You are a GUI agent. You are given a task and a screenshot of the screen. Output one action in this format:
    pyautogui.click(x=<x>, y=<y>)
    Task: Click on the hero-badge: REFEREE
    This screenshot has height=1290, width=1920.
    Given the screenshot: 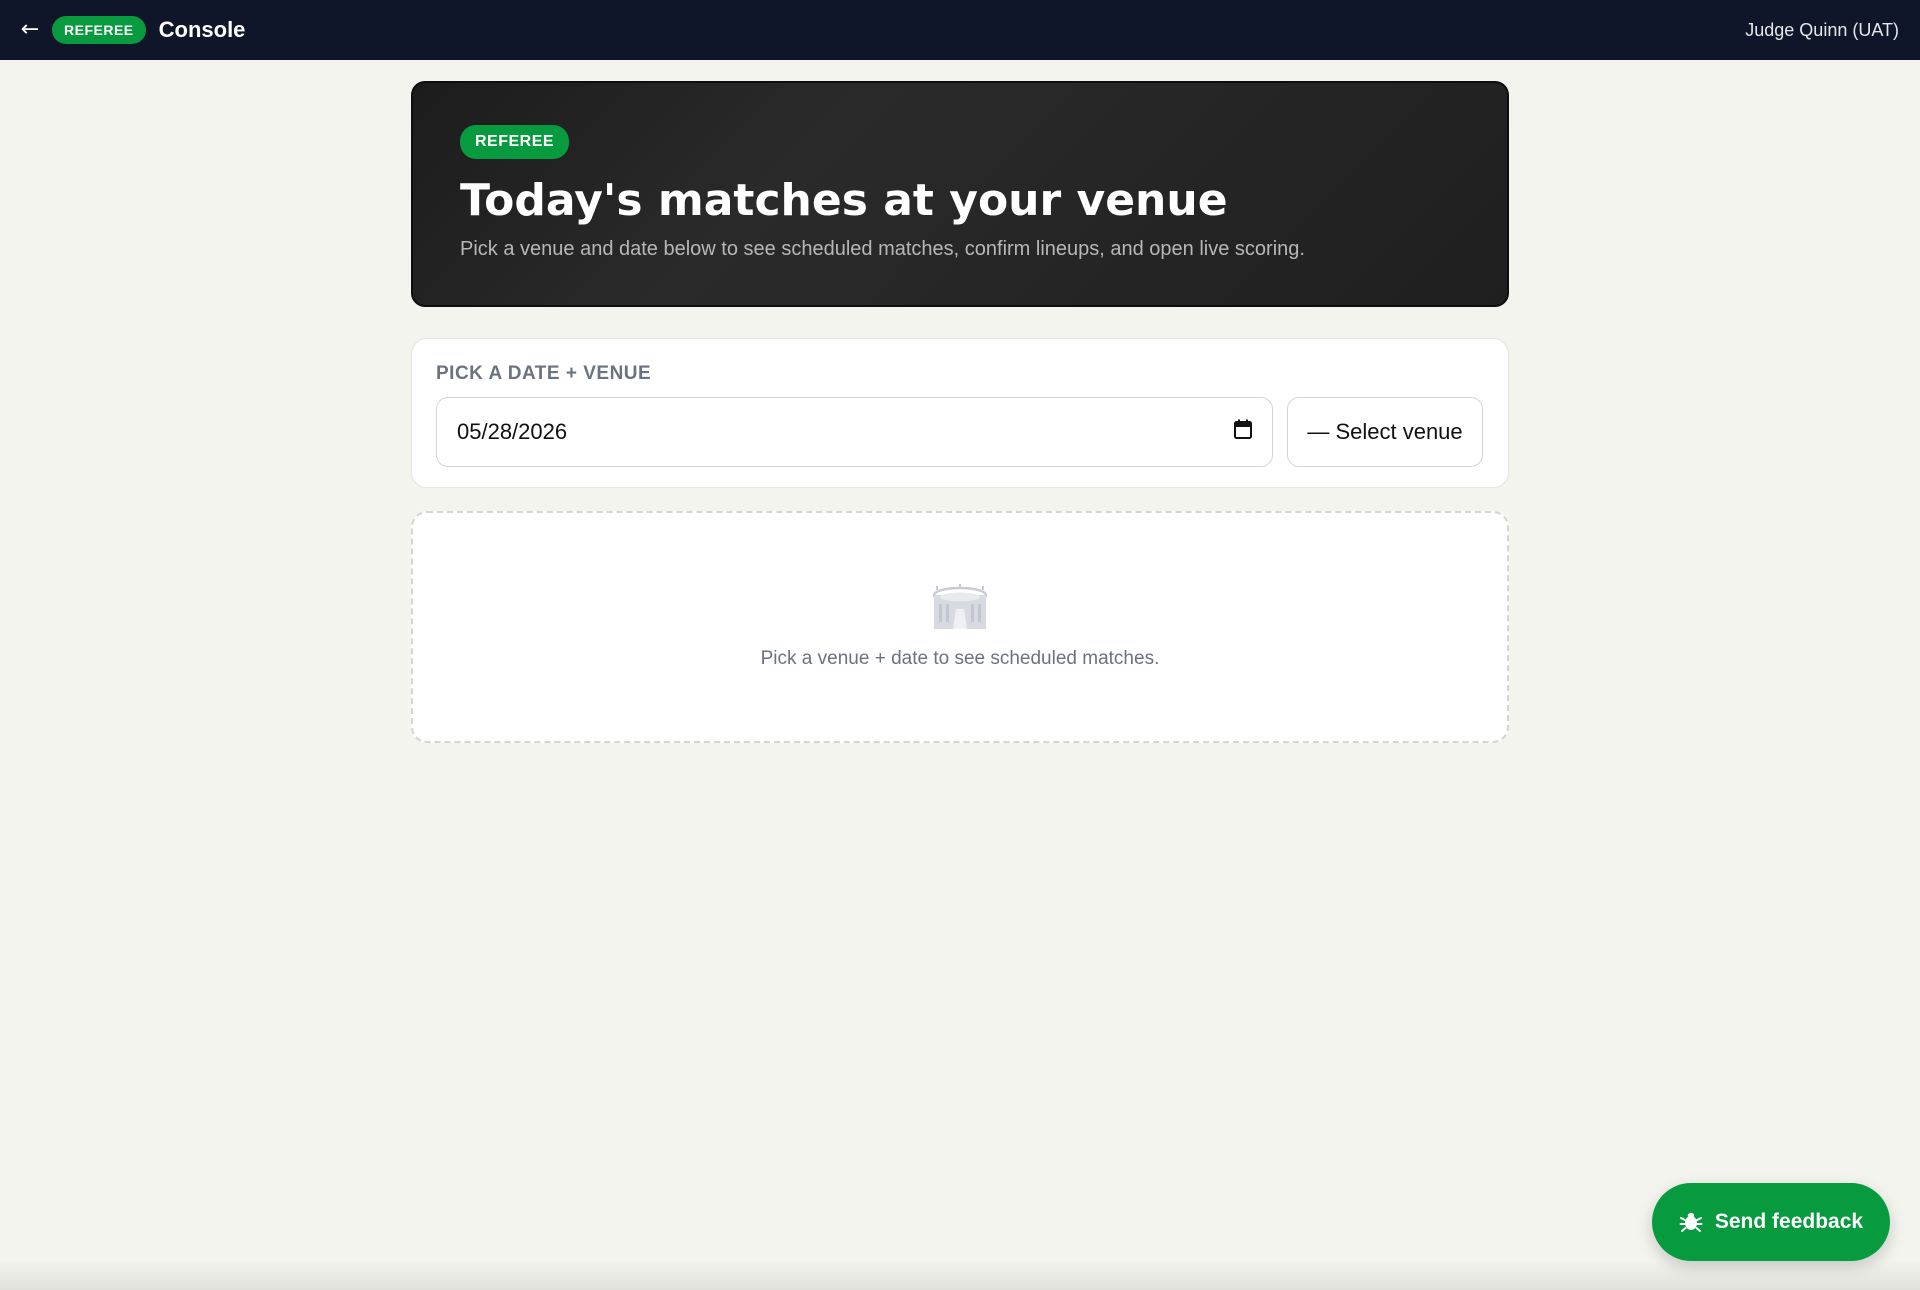 What is the action you would take?
    pyautogui.click(x=515, y=142)
    